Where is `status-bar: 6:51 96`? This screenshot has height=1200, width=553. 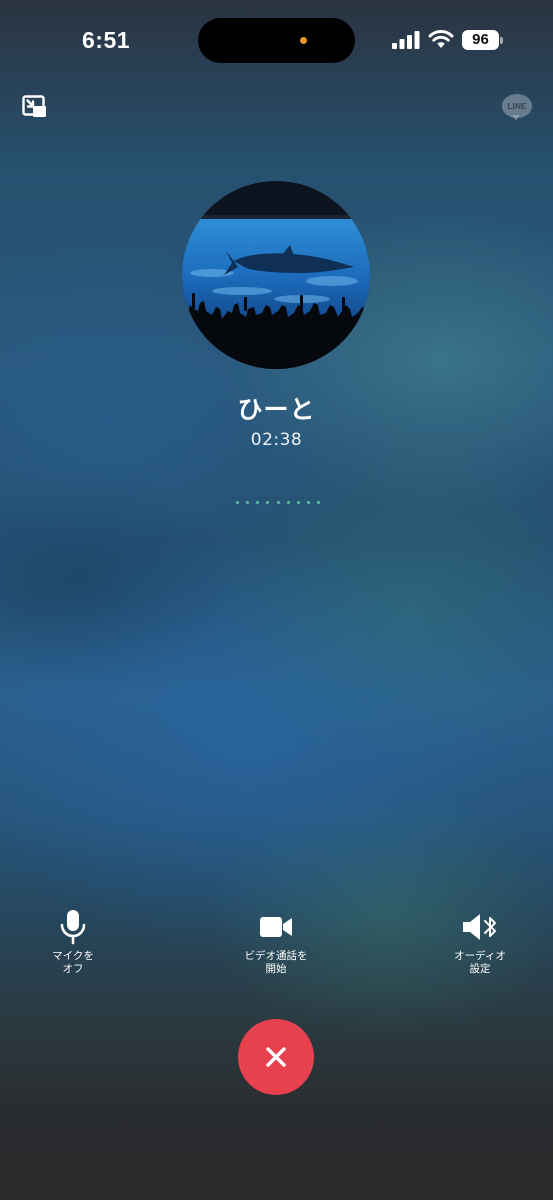 status-bar: 6:51 96 is located at coordinates (276, 40).